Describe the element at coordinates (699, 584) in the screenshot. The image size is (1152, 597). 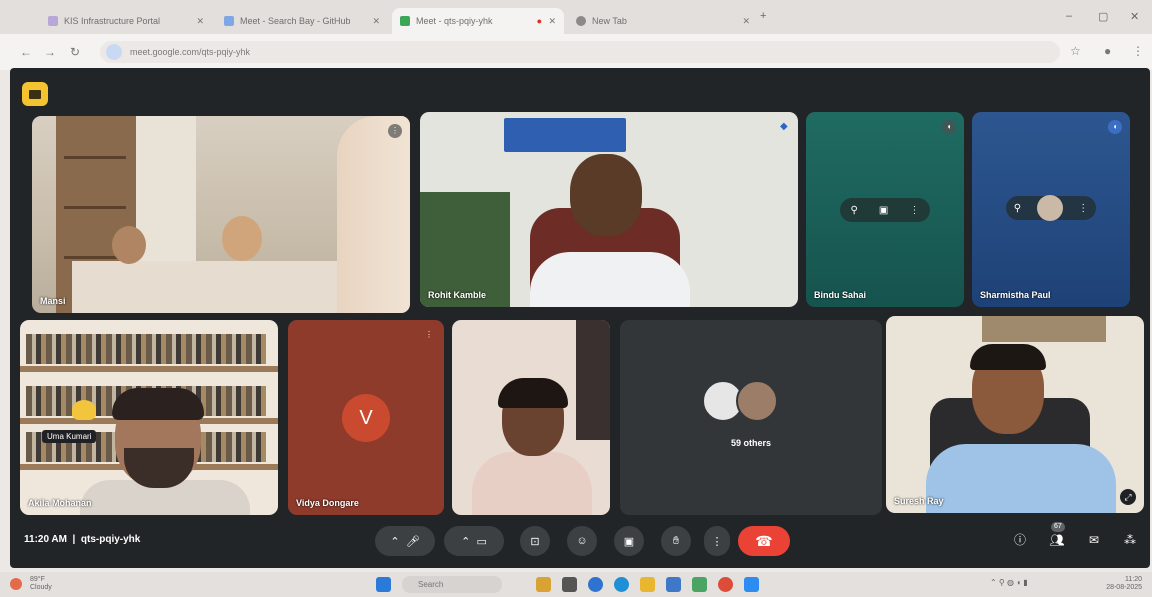
I see `mail-icon` at that location.